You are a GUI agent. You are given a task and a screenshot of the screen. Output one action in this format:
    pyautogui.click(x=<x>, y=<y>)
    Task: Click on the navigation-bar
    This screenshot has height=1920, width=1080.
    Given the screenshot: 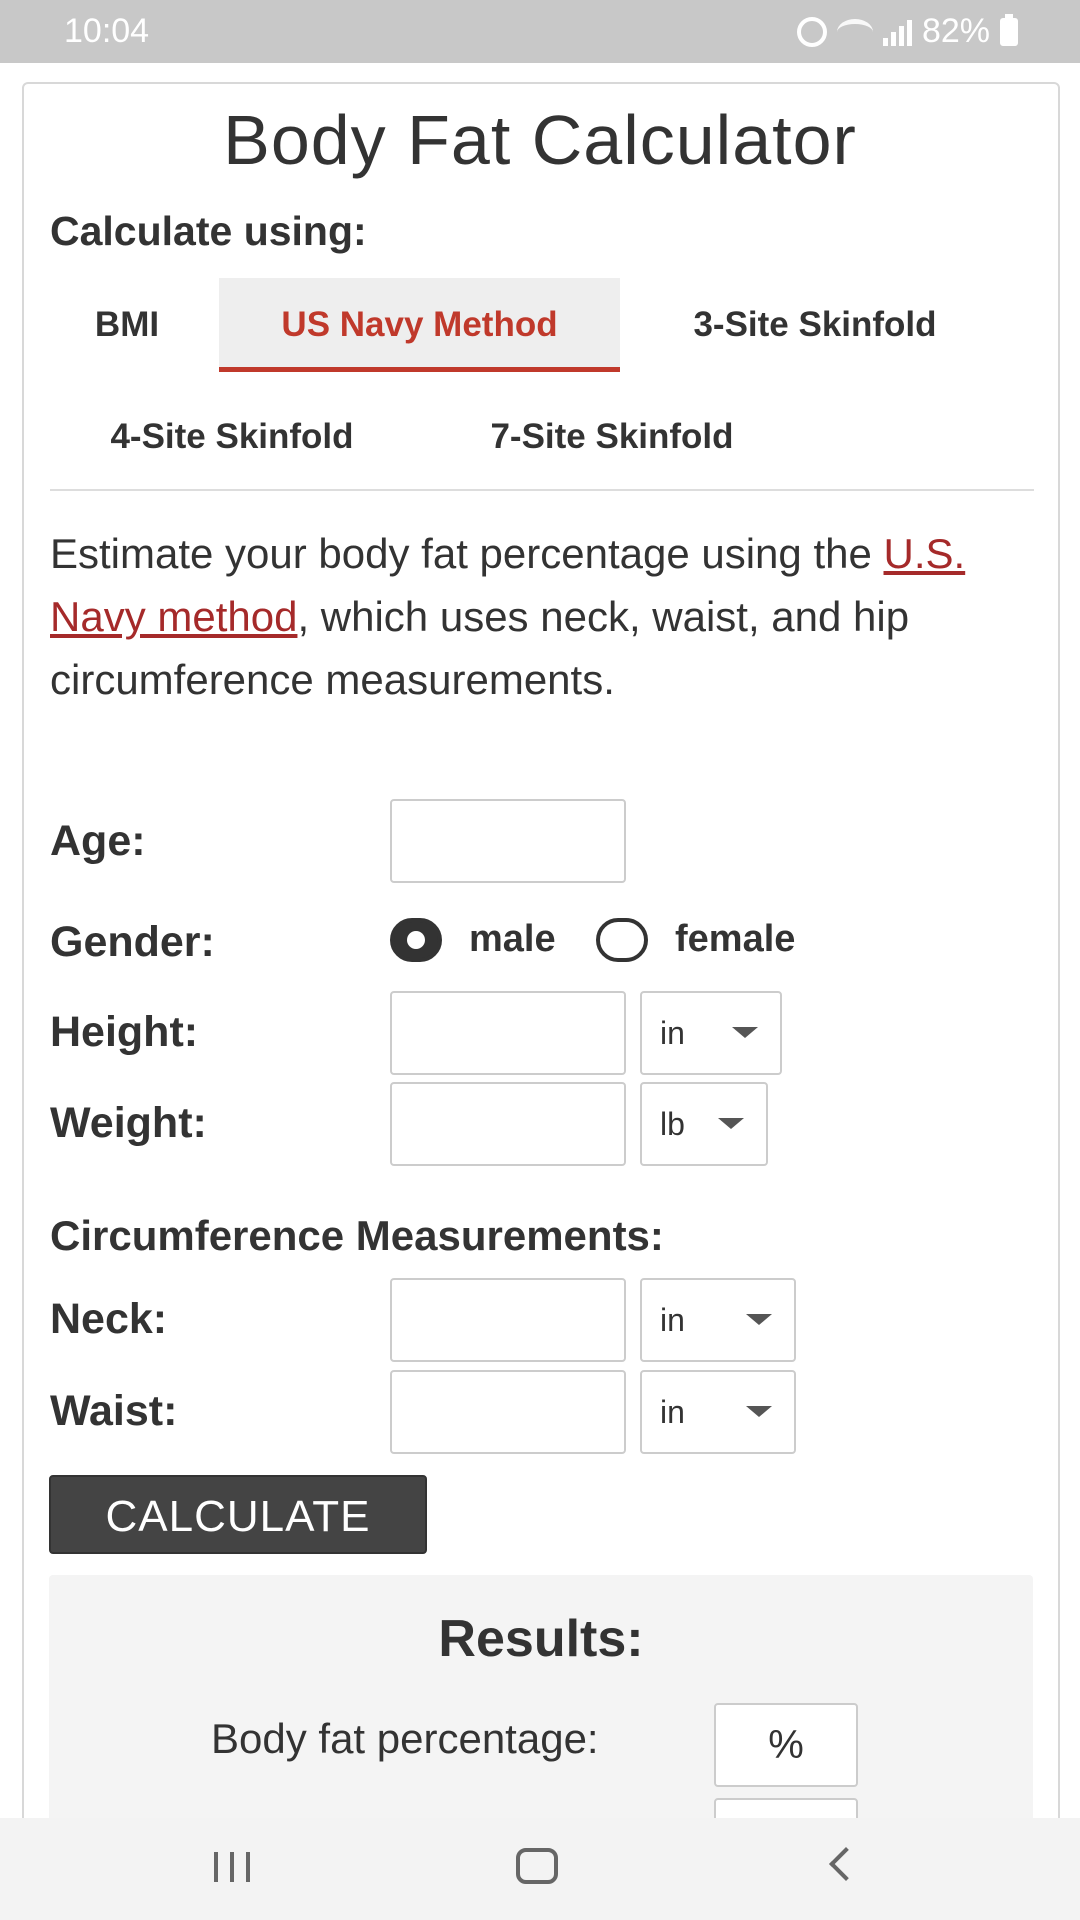 What is the action you would take?
    pyautogui.click(x=540, y=1869)
    